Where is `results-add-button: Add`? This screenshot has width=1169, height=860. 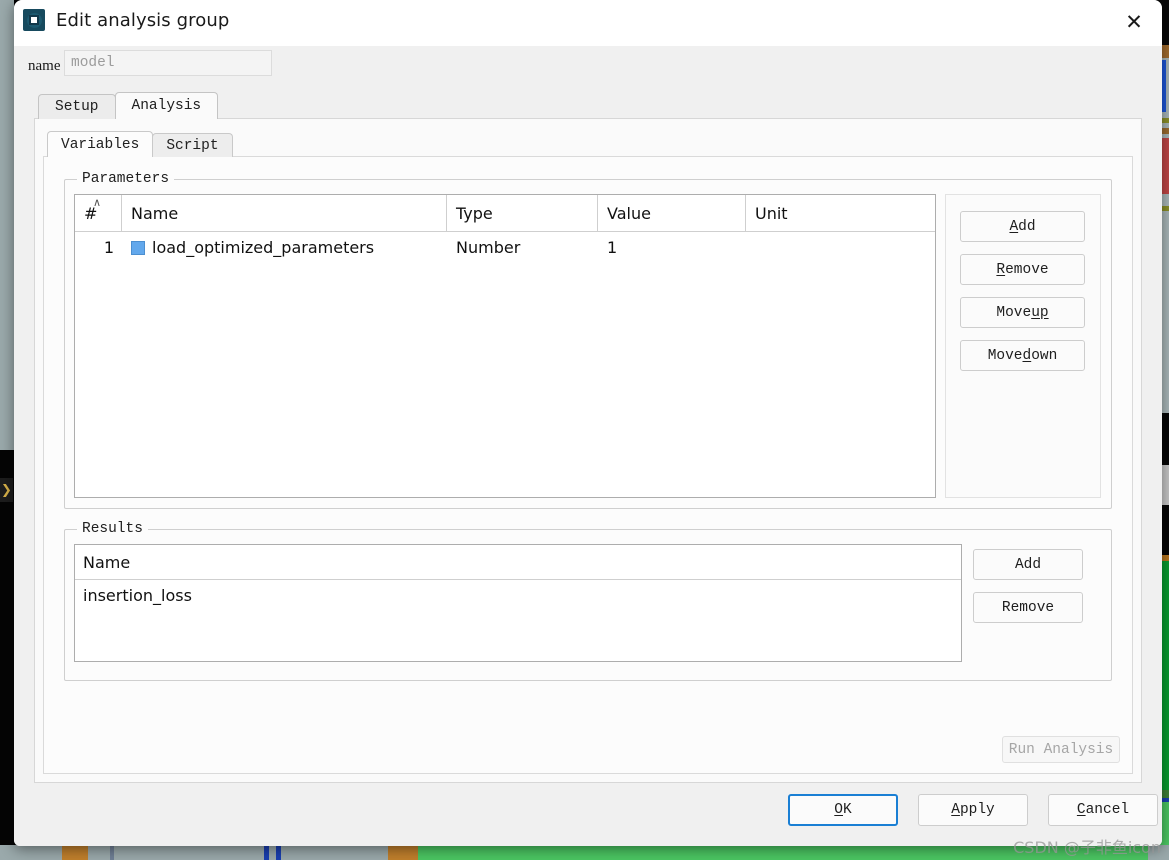 results-add-button: Add is located at coordinates (1028, 564).